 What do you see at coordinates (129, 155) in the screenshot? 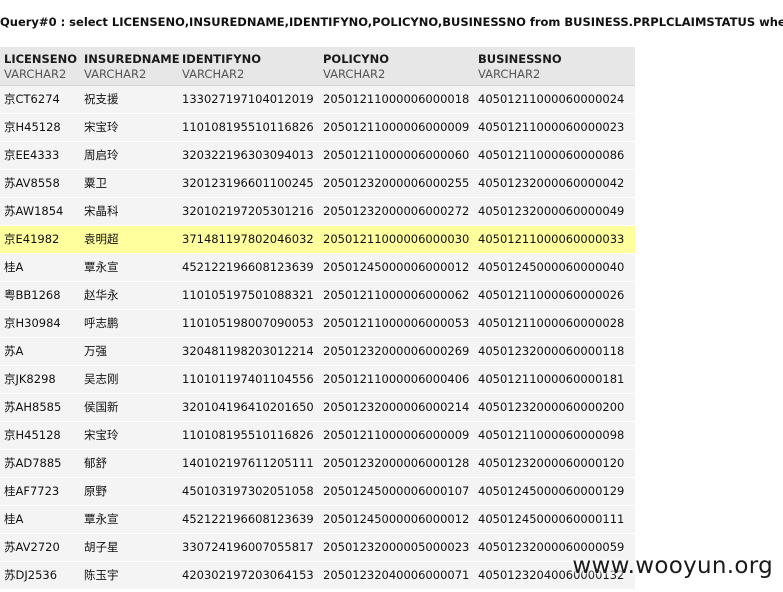
I see `table-cell: 周启玲` at bounding box center [129, 155].